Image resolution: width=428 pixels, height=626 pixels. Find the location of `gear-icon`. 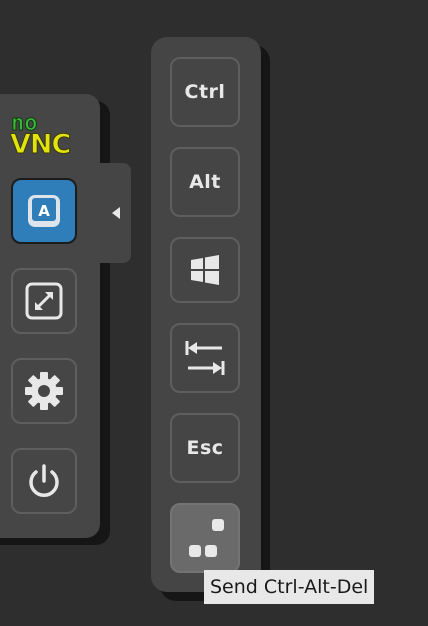

gear-icon is located at coordinates (44, 391).